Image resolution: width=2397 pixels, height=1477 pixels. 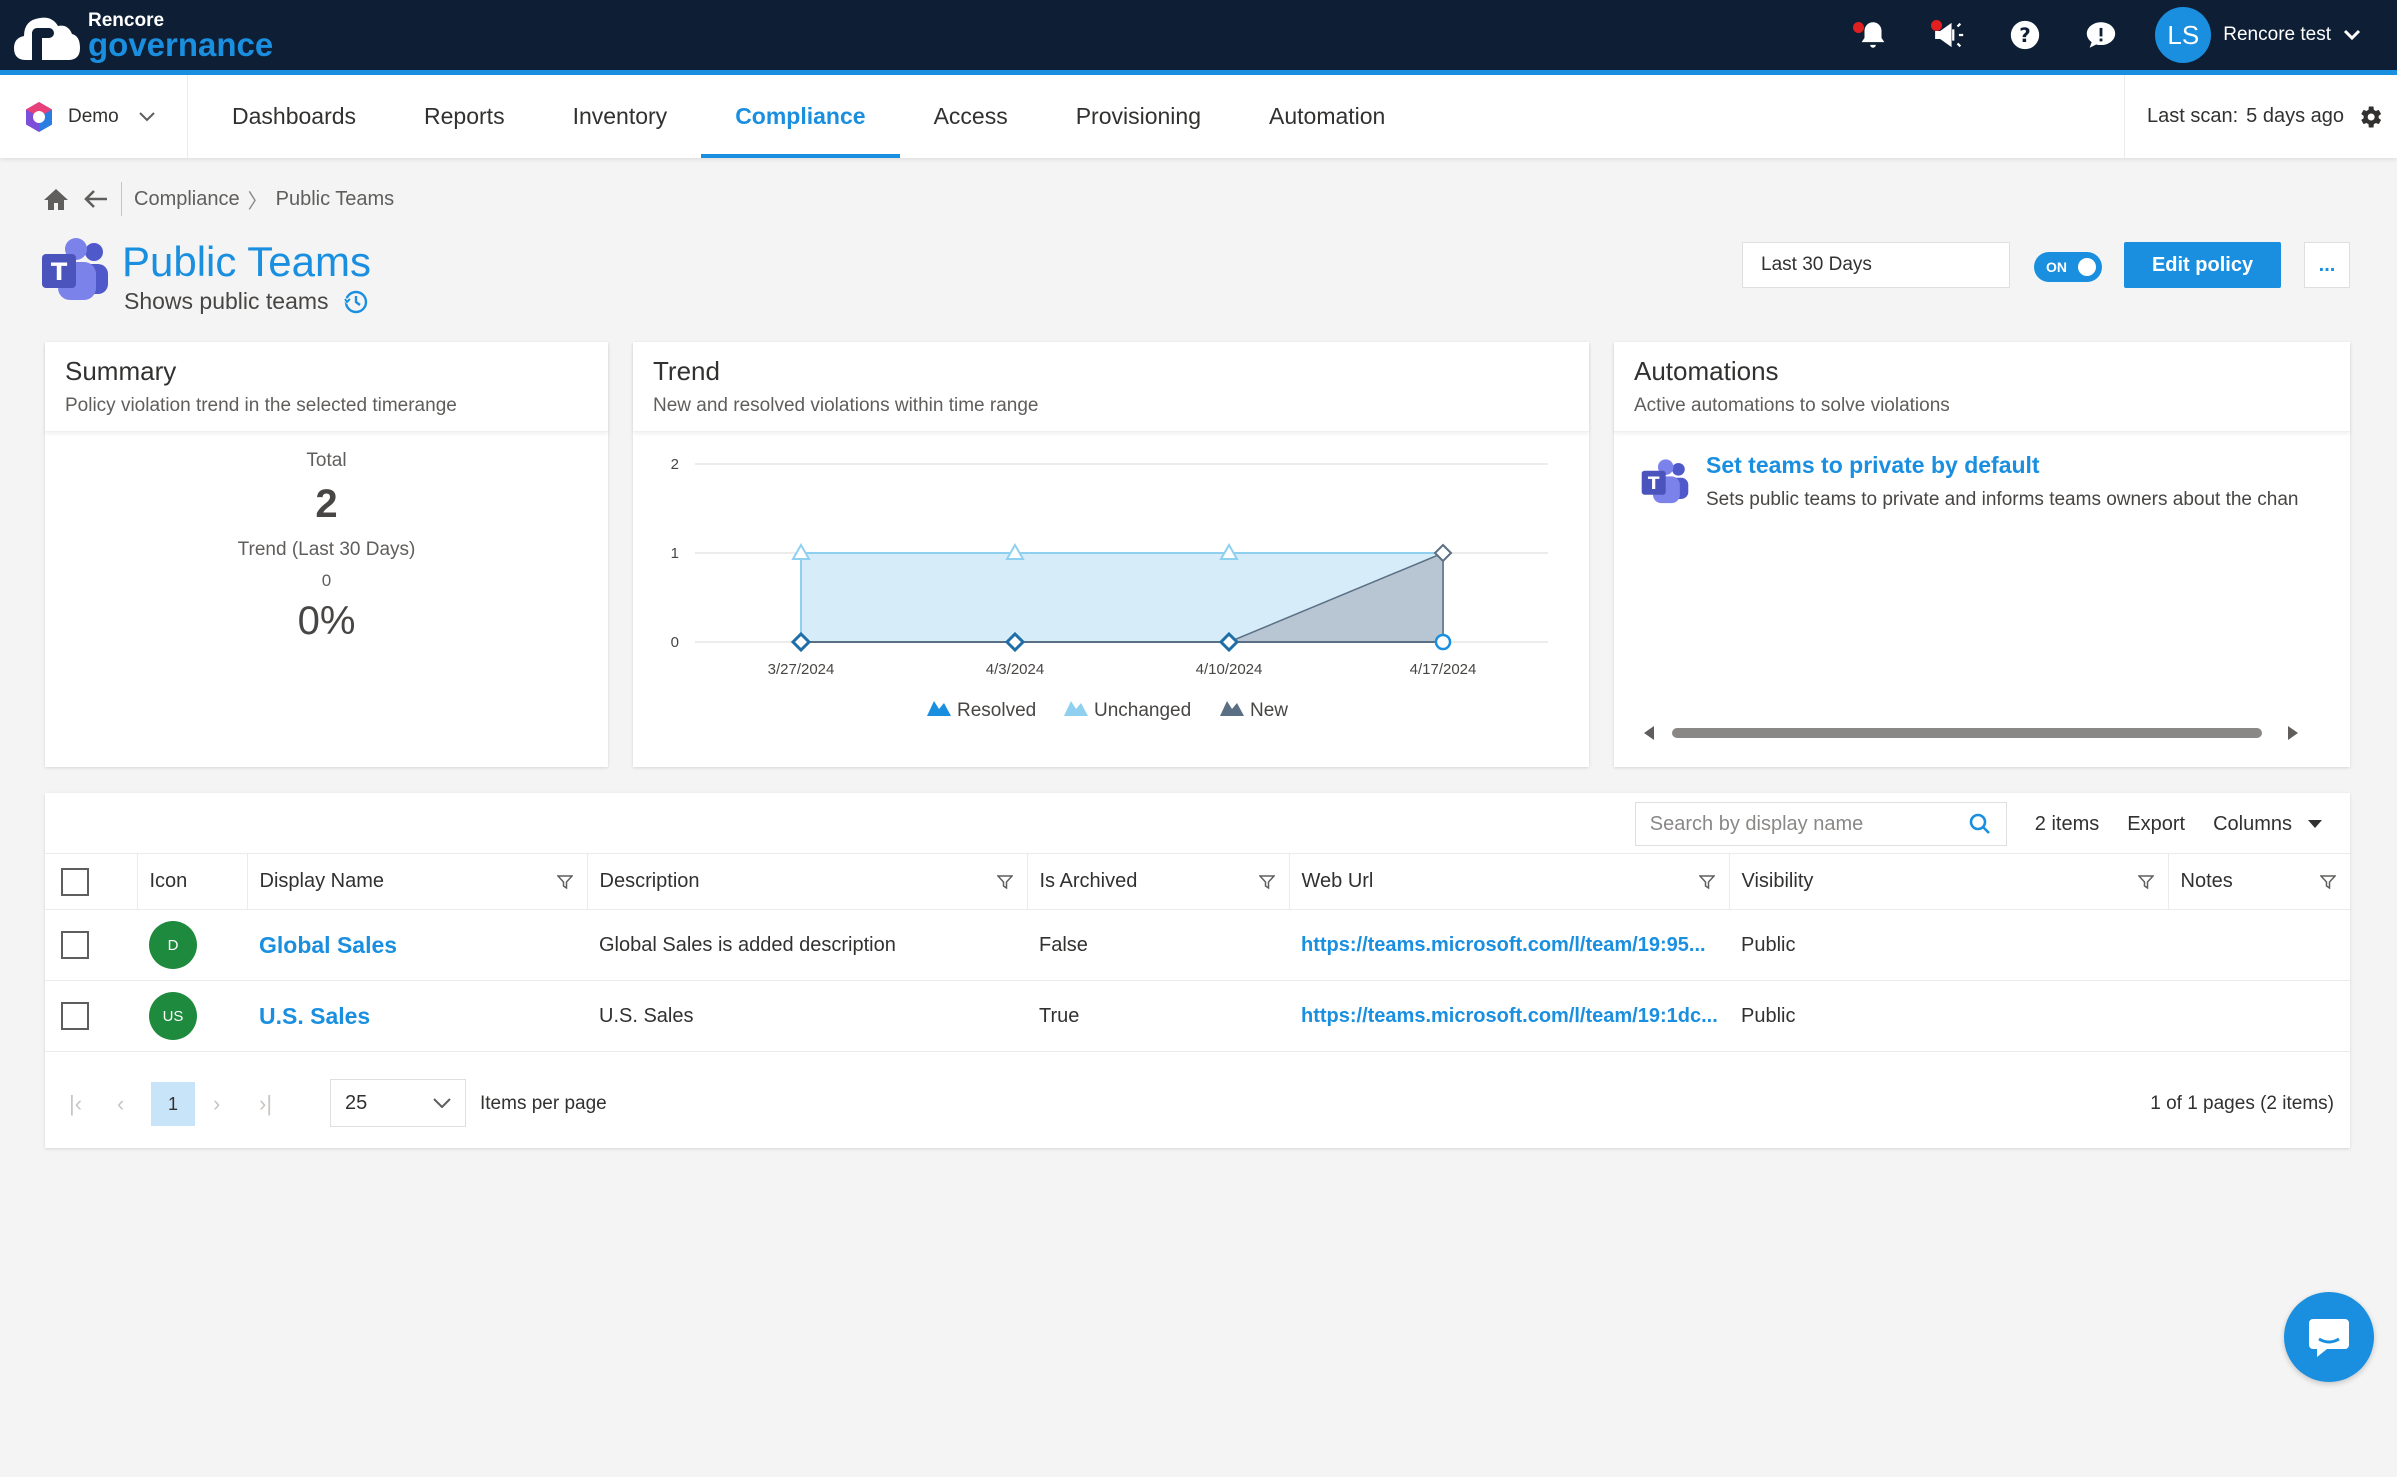 I want to click on x-tick-label: 4/17/2024, so click(x=1443, y=669).